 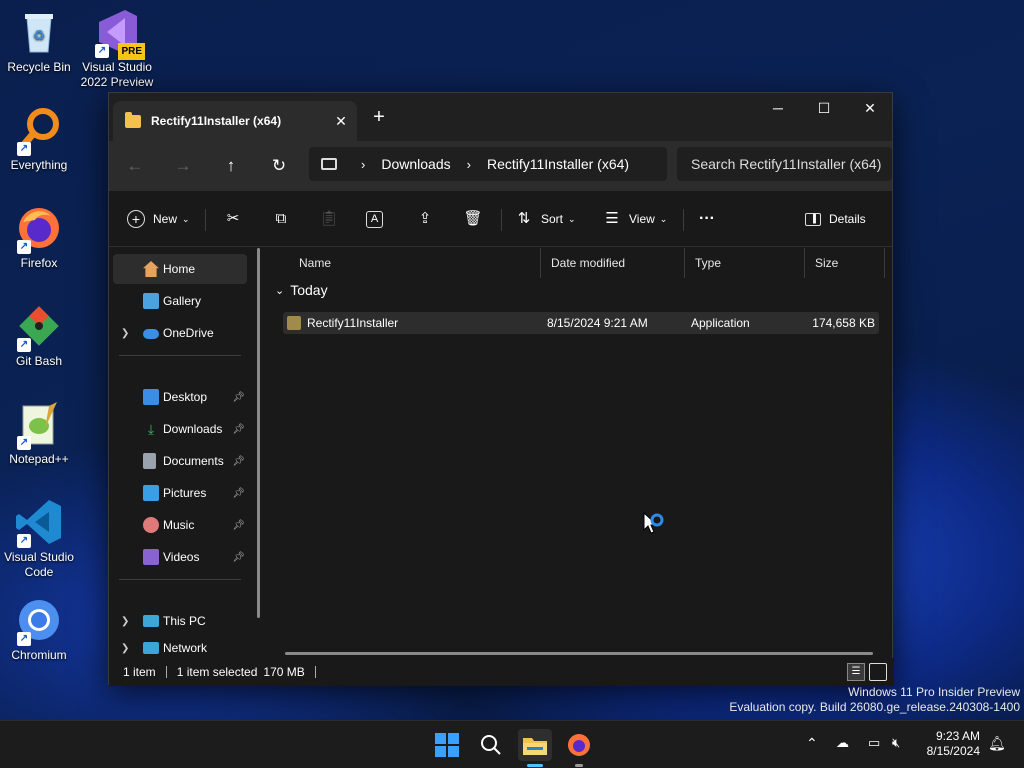 I want to click on close-tab-icon: ✕, so click(x=341, y=121).